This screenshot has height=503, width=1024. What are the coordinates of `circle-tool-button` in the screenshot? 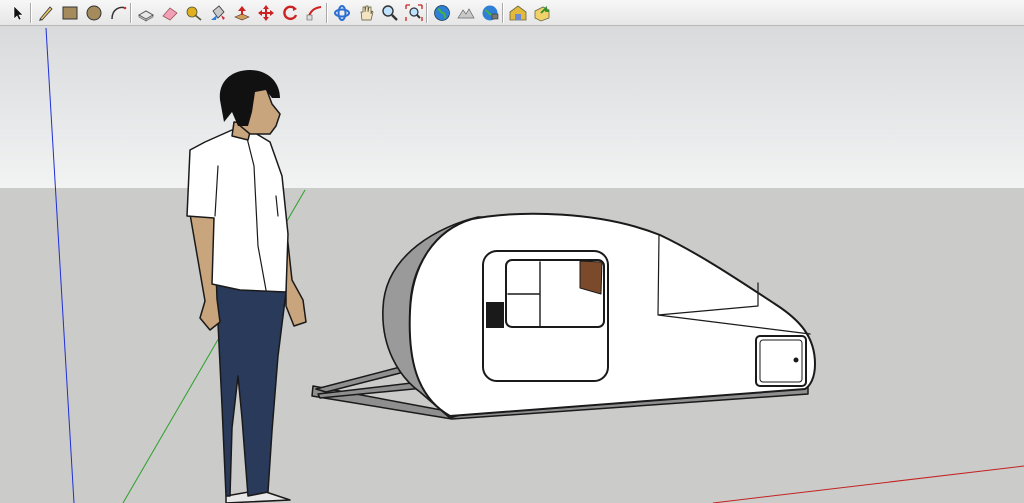 It's located at (94, 13).